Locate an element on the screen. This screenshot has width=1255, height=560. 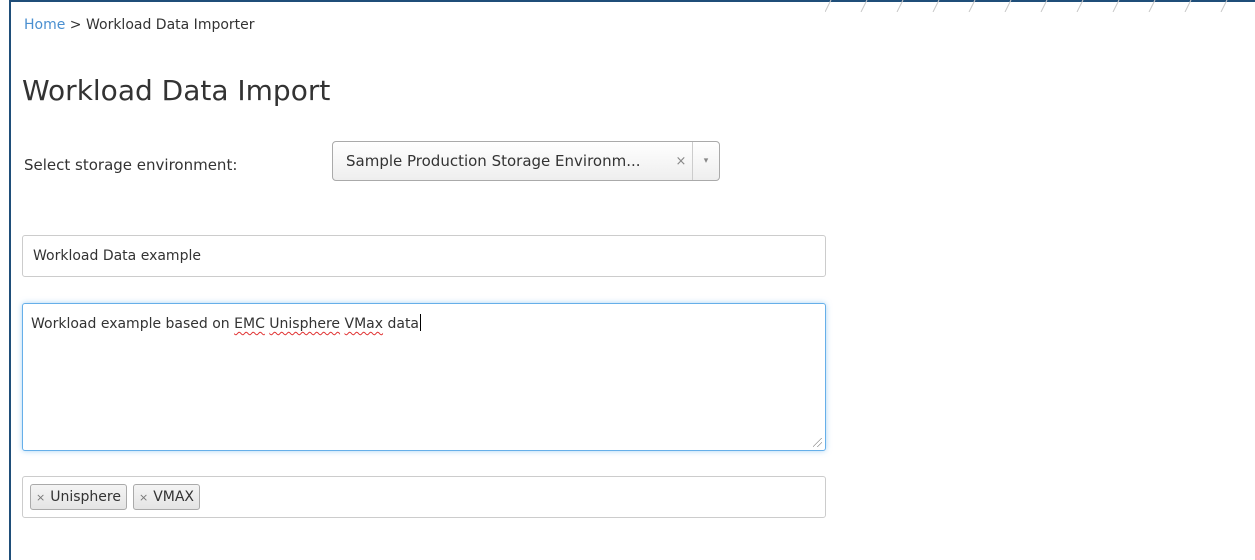
breadcrumb-current: Workload Data Importer is located at coordinates (170, 25).